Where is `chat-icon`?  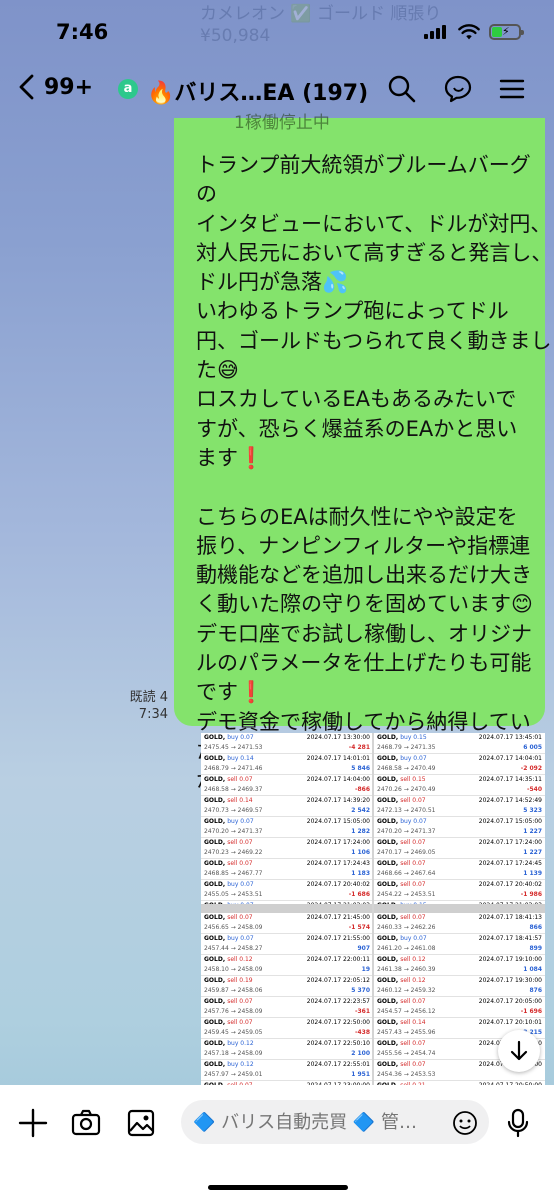 chat-icon is located at coordinates (458, 89).